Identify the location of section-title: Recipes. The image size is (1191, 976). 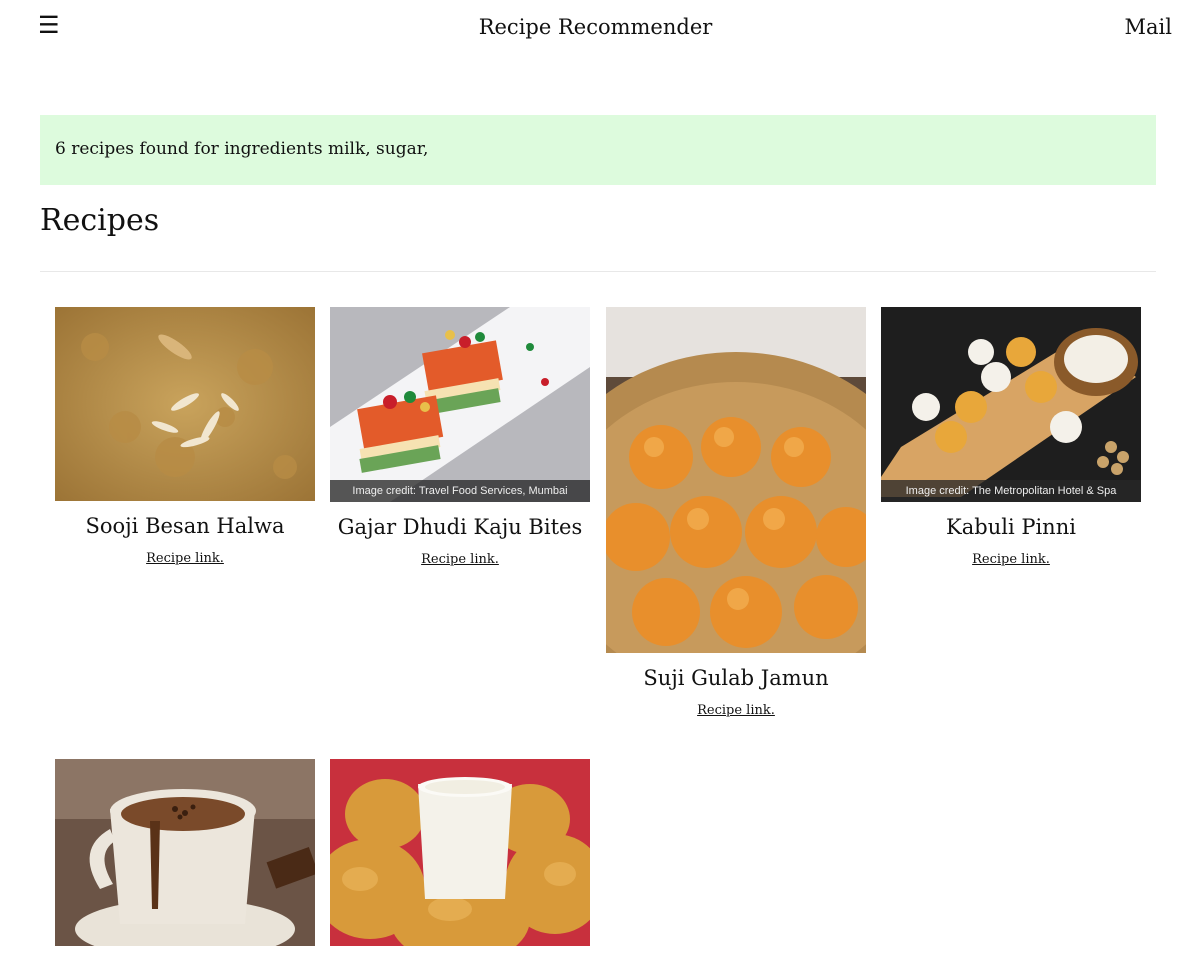
(100, 220).